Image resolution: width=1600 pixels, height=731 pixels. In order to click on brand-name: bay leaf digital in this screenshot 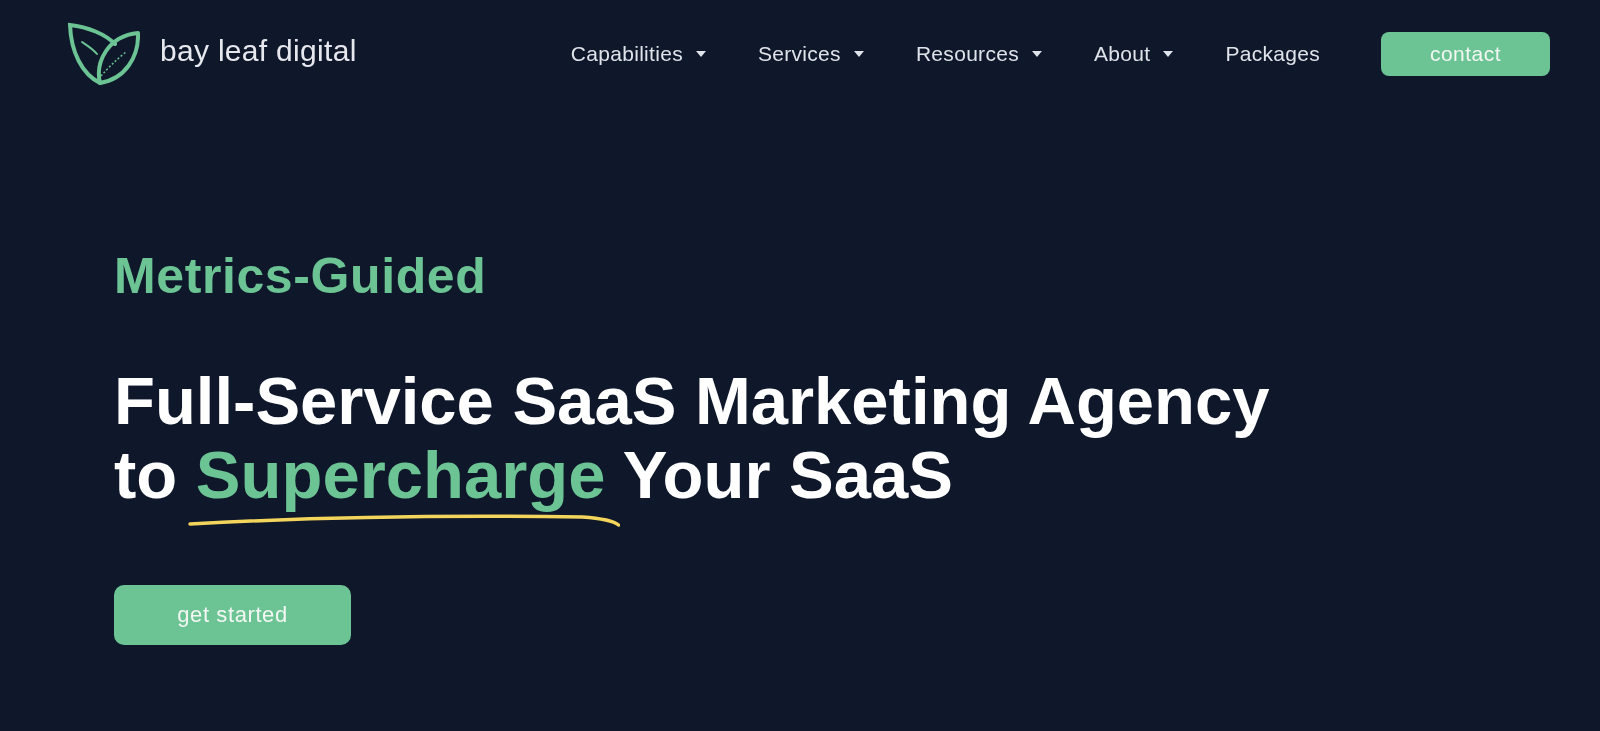, I will do `click(258, 51)`.